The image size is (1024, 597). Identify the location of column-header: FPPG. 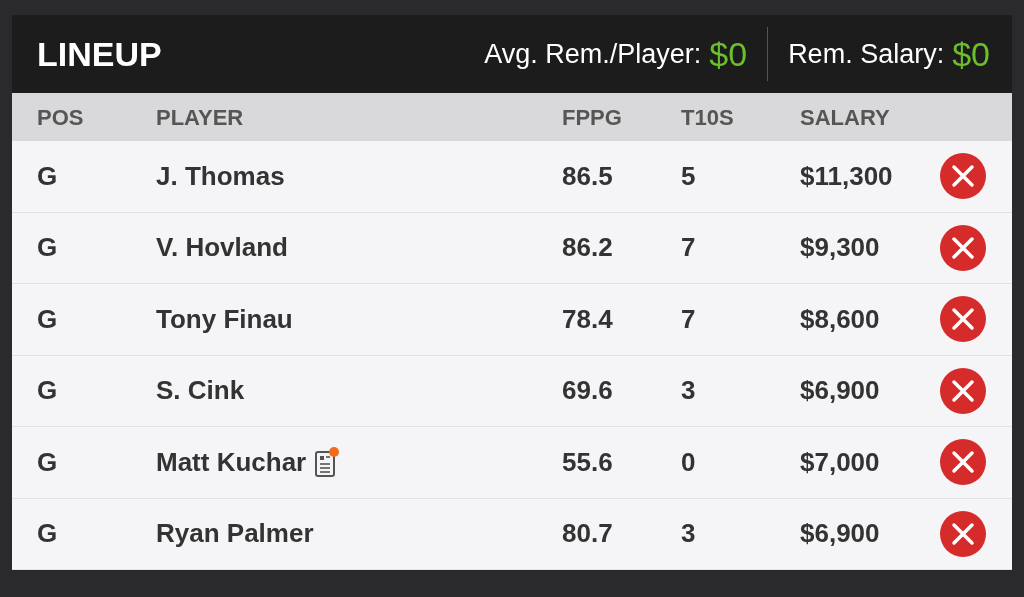
(592, 117).